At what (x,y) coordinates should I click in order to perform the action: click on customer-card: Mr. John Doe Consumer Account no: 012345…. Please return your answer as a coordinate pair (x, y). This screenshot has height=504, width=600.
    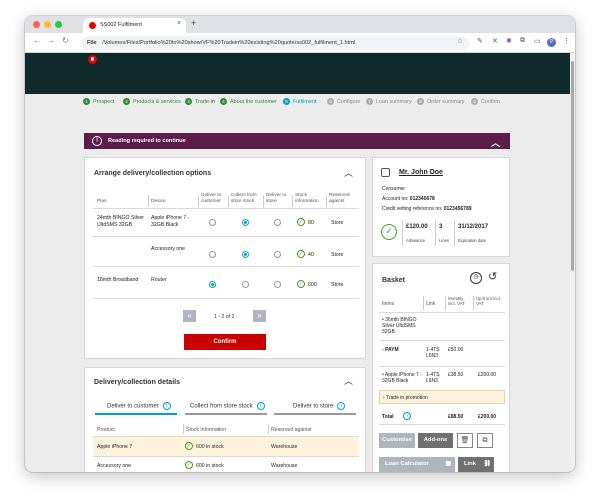
    Looking at the image, I should click on (441, 207).